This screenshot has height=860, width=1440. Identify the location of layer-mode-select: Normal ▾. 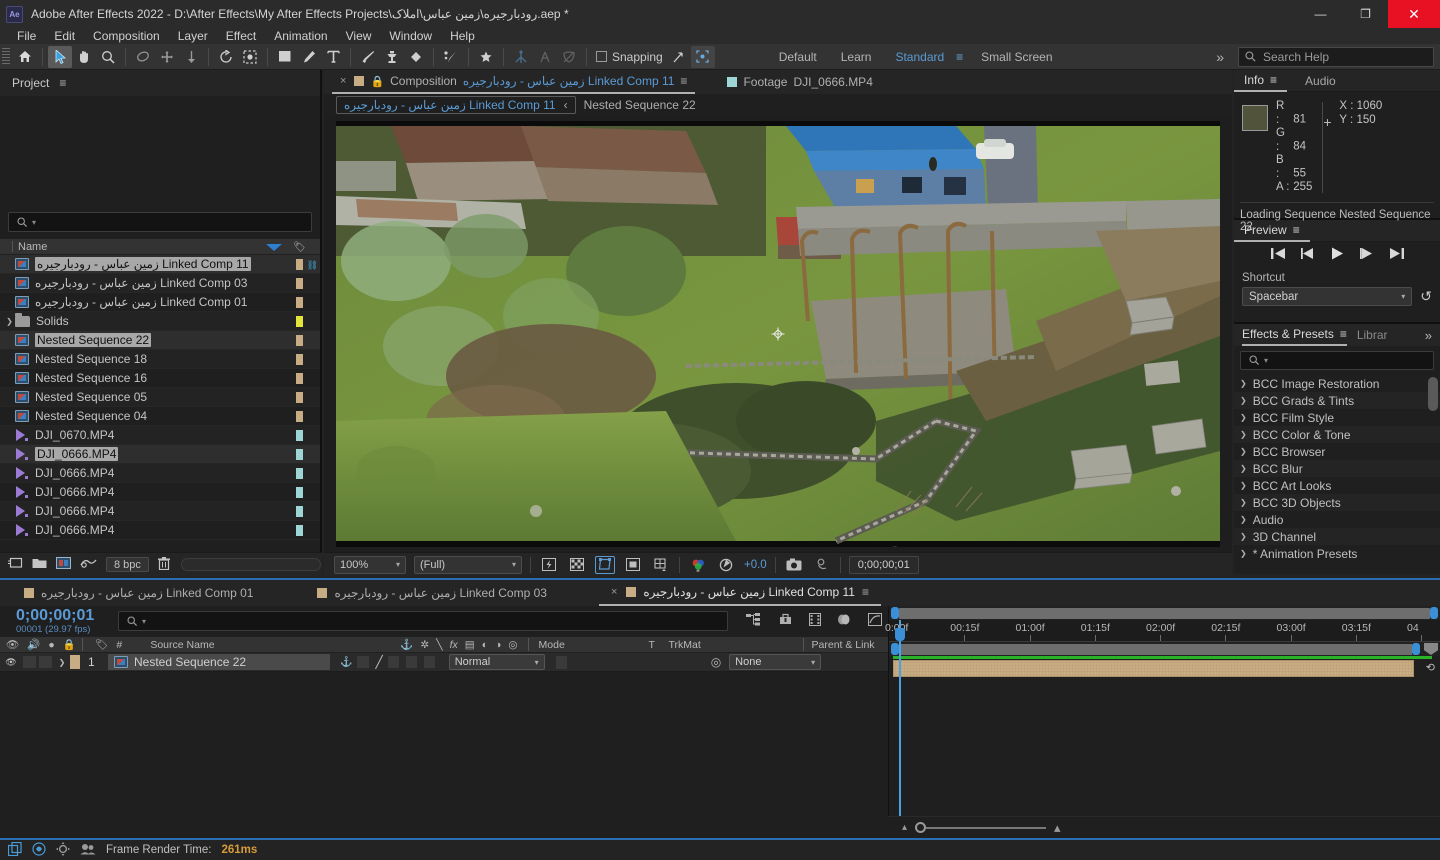
(496, 662).